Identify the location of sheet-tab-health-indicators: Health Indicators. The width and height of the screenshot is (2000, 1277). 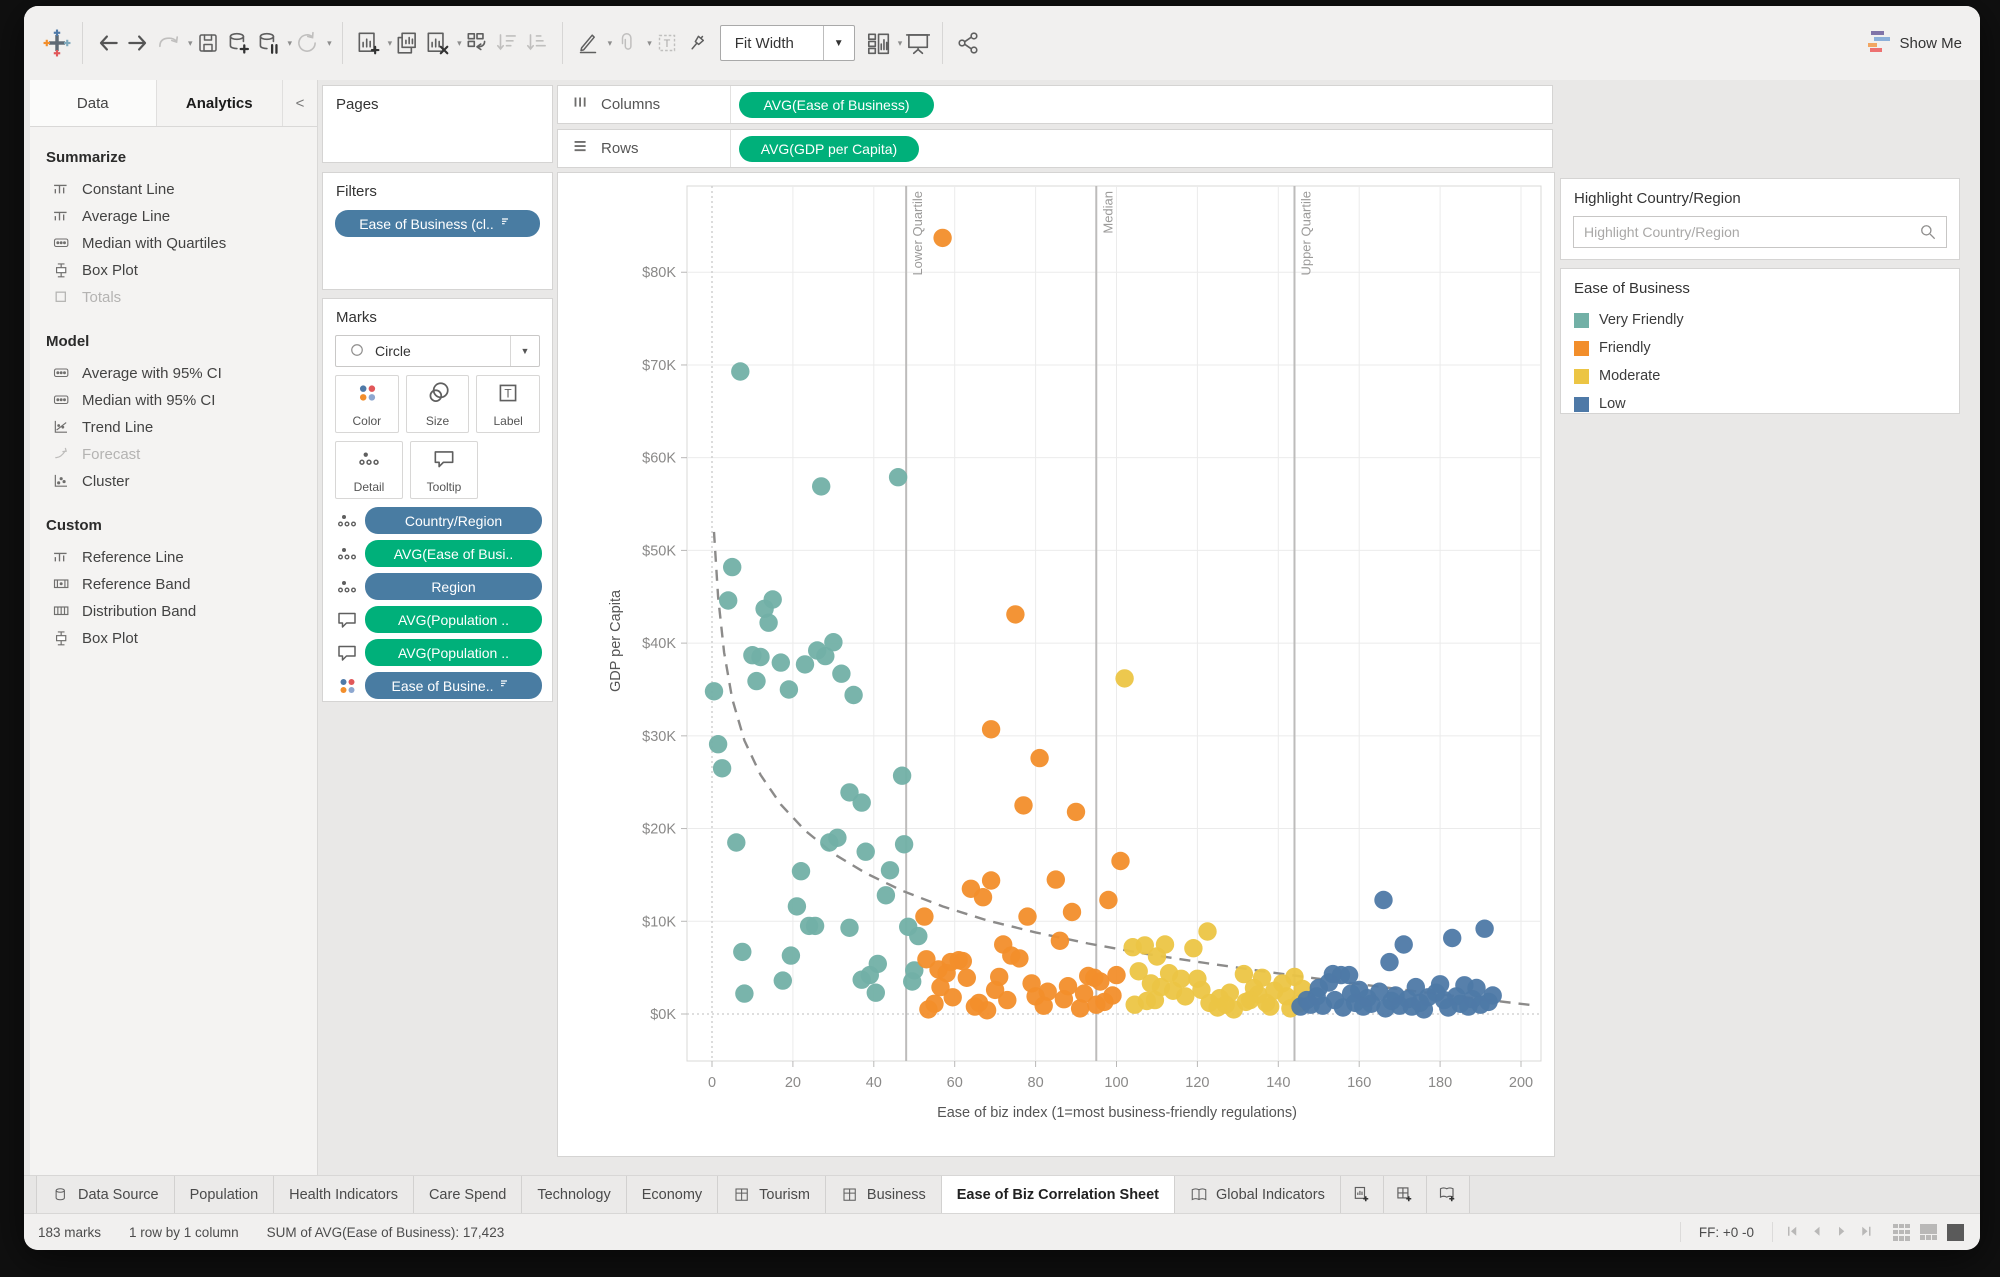
(344, 1194).